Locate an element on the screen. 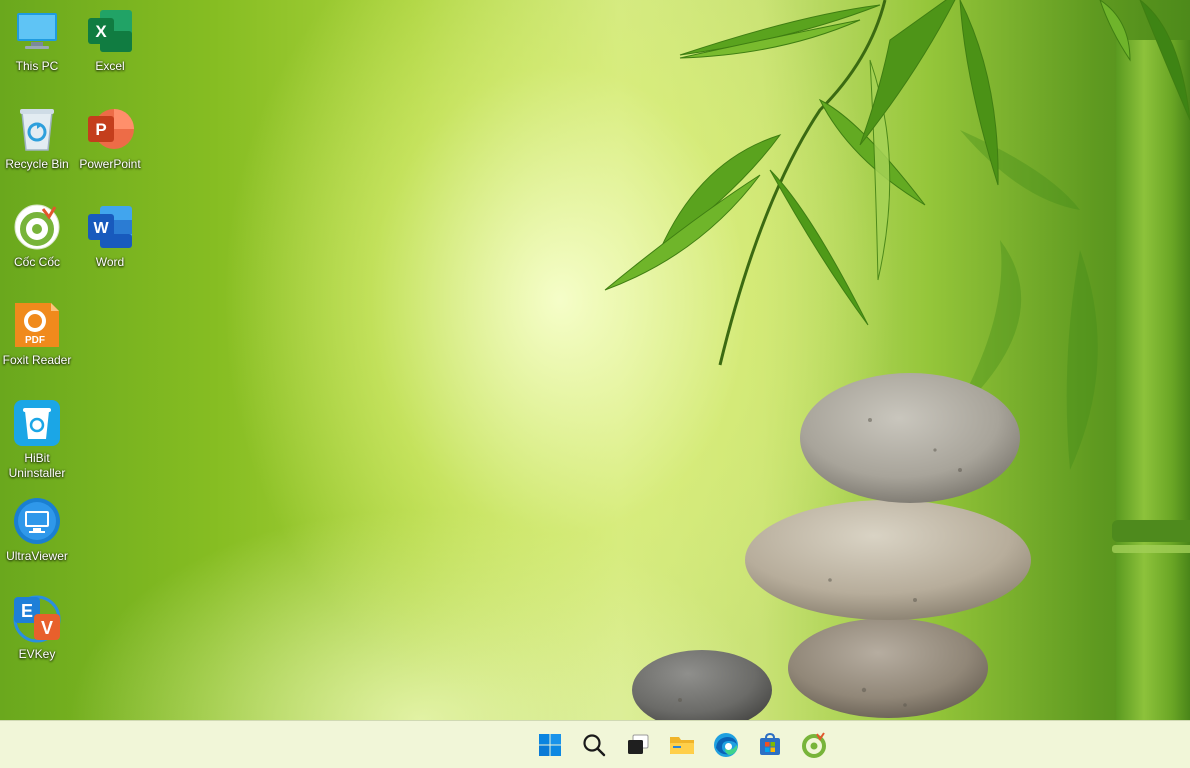  coccoc-taskbar-button is located at coordinates (814, 745).